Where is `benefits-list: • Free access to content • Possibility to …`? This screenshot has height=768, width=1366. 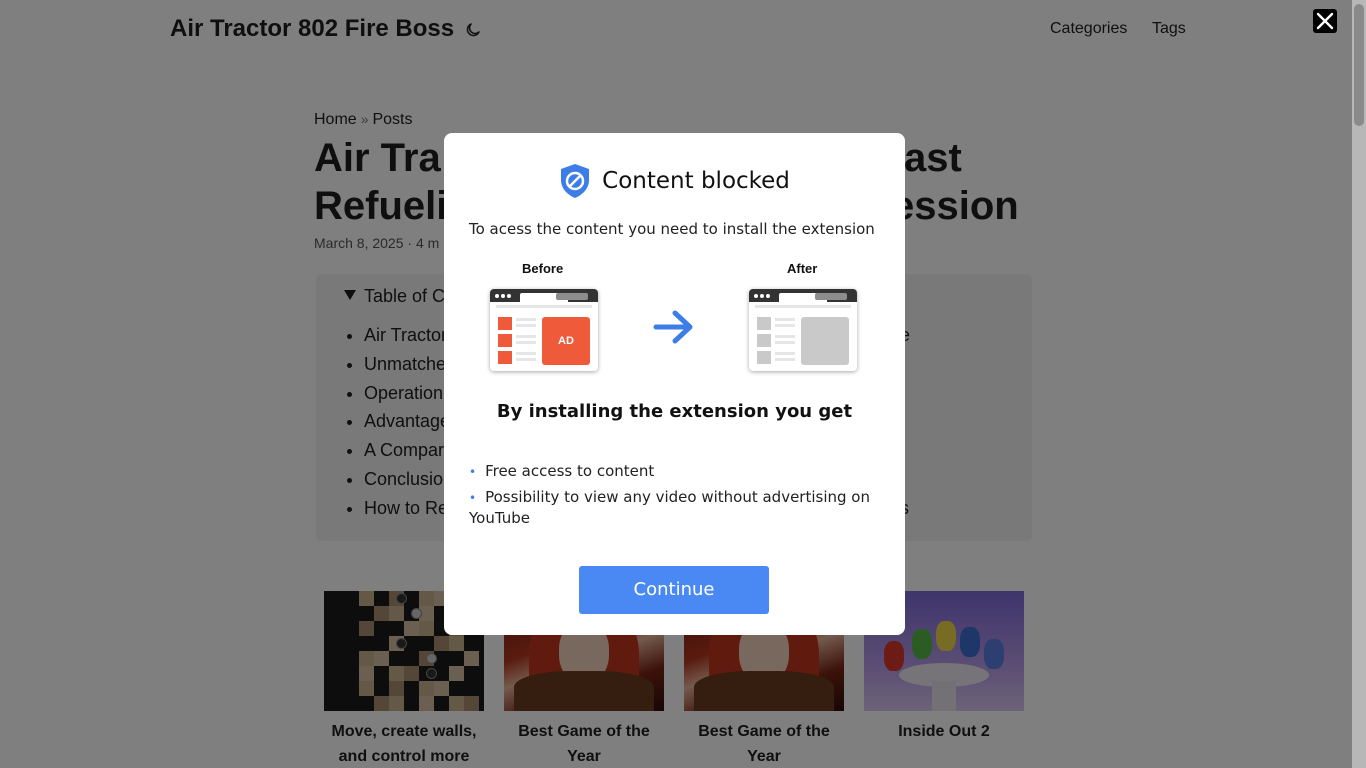
benefits-list: • Free access to content • Possibility to … is located at coordinates (674, 497).